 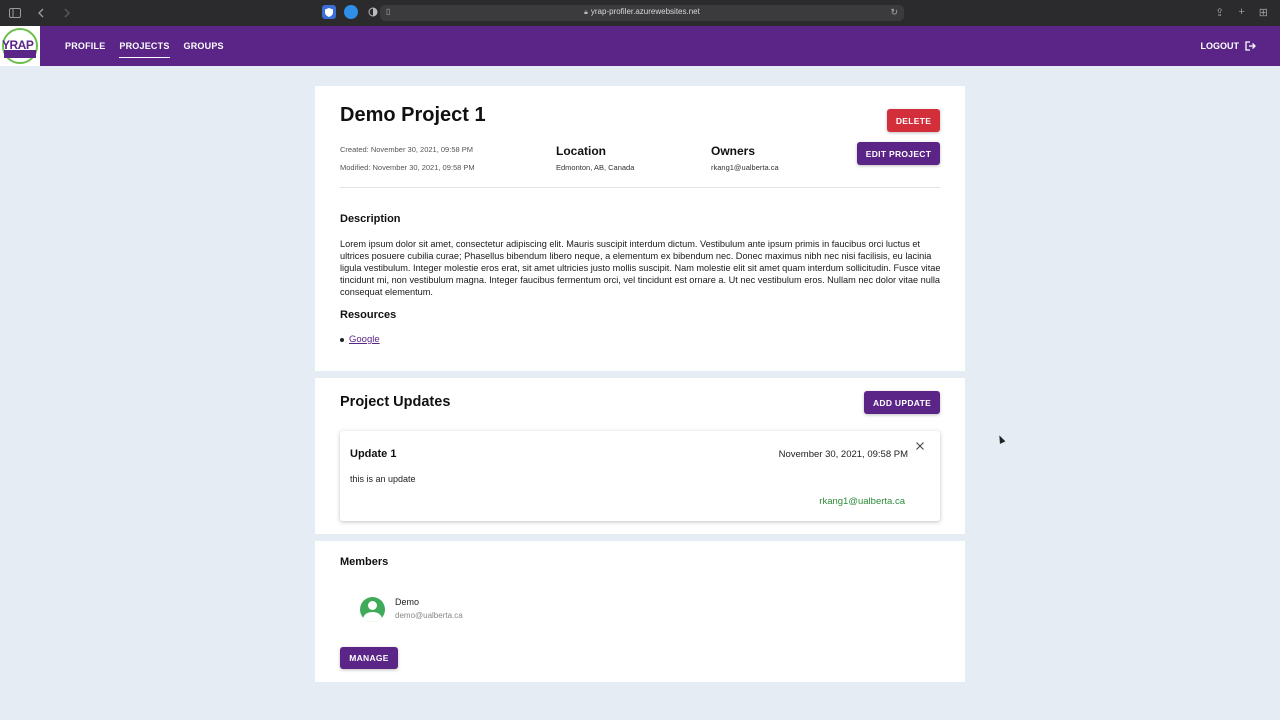 I want to click on back-icon, so click(x=41, y=13).